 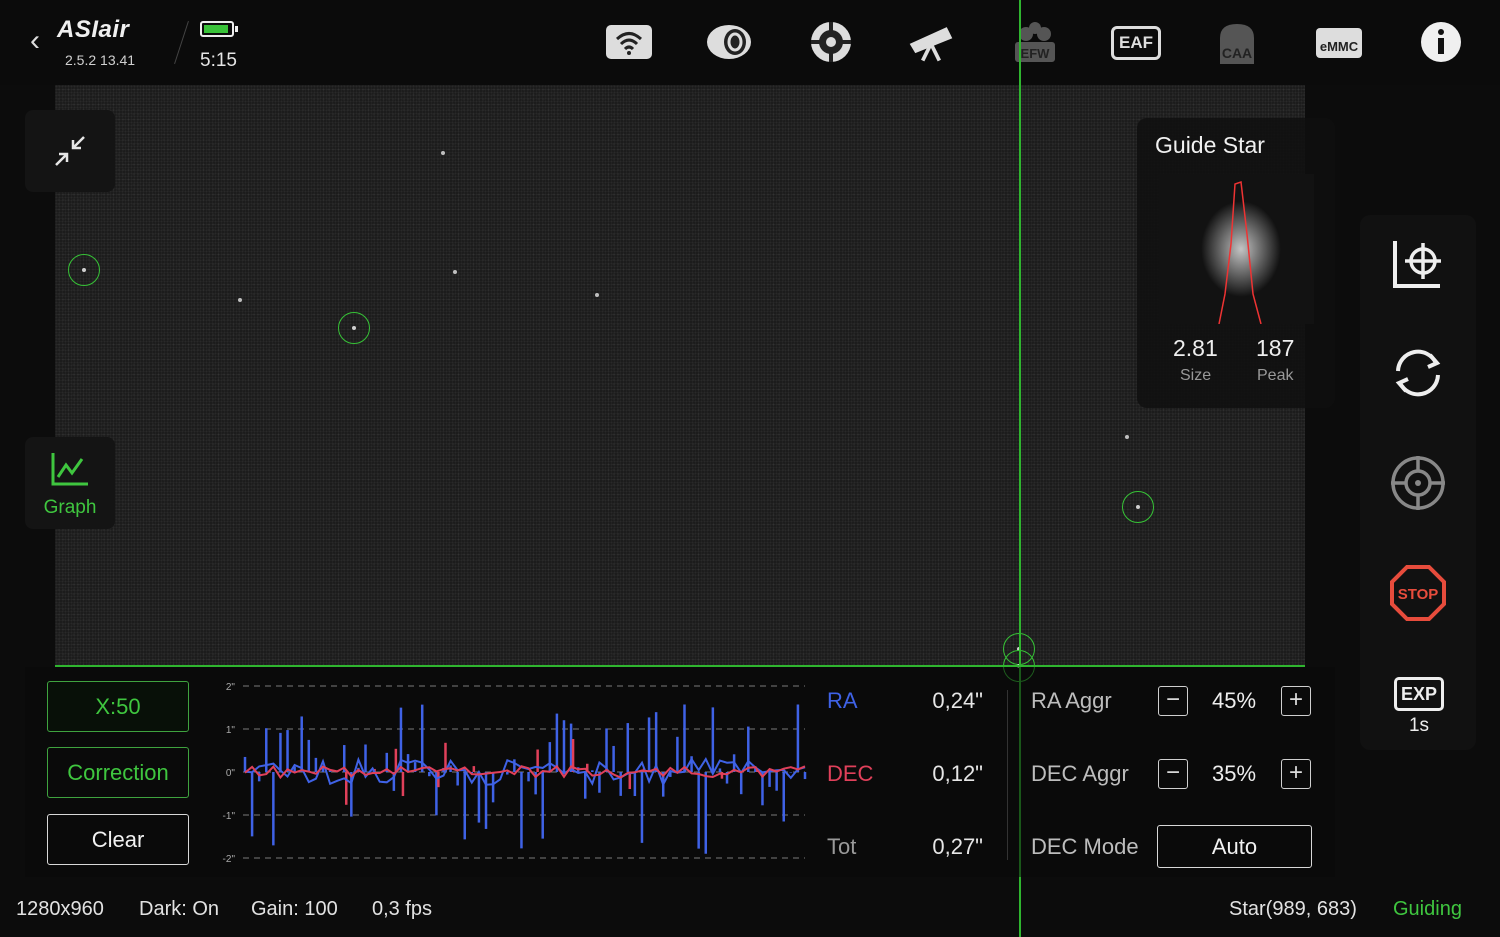 I want to click on guide-icon, so click(x=831, y=42).